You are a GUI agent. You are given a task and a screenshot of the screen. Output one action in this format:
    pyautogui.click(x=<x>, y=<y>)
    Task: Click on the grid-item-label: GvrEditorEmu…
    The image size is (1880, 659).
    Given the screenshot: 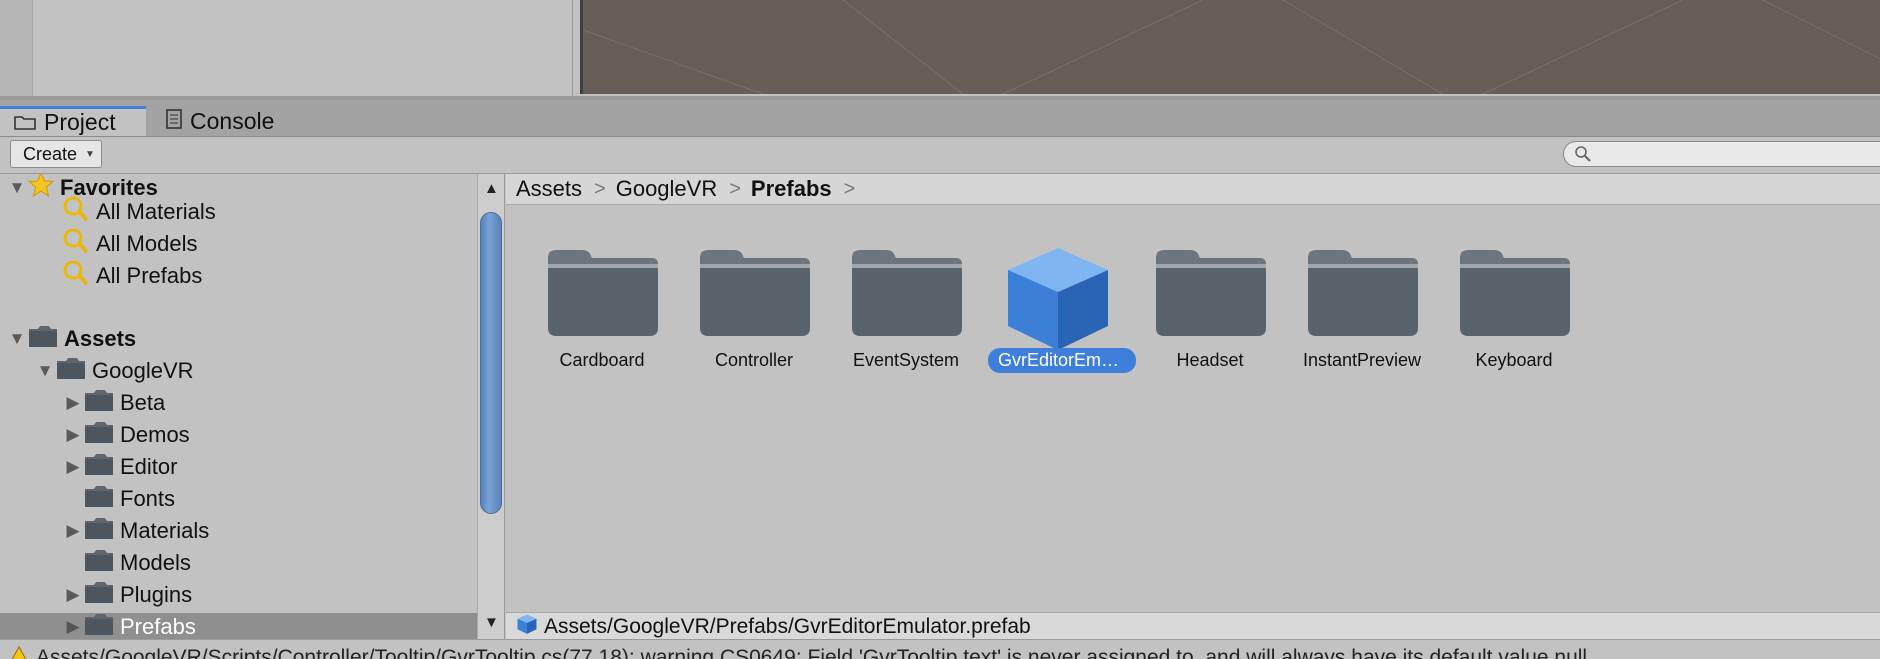 What is the action you would take?
    pyautogui.click(x=1062, y=360)
    